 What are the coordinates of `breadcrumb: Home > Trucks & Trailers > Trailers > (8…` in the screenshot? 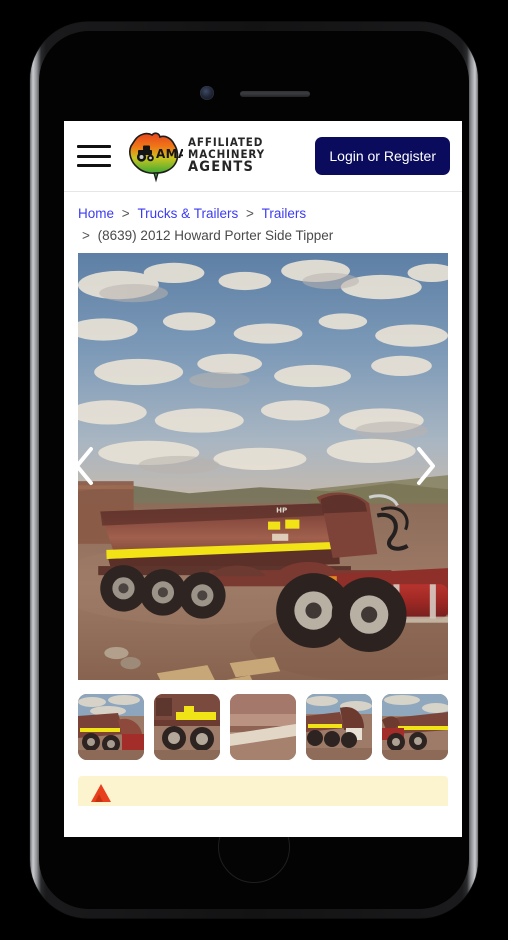 It's located at (263, 222).